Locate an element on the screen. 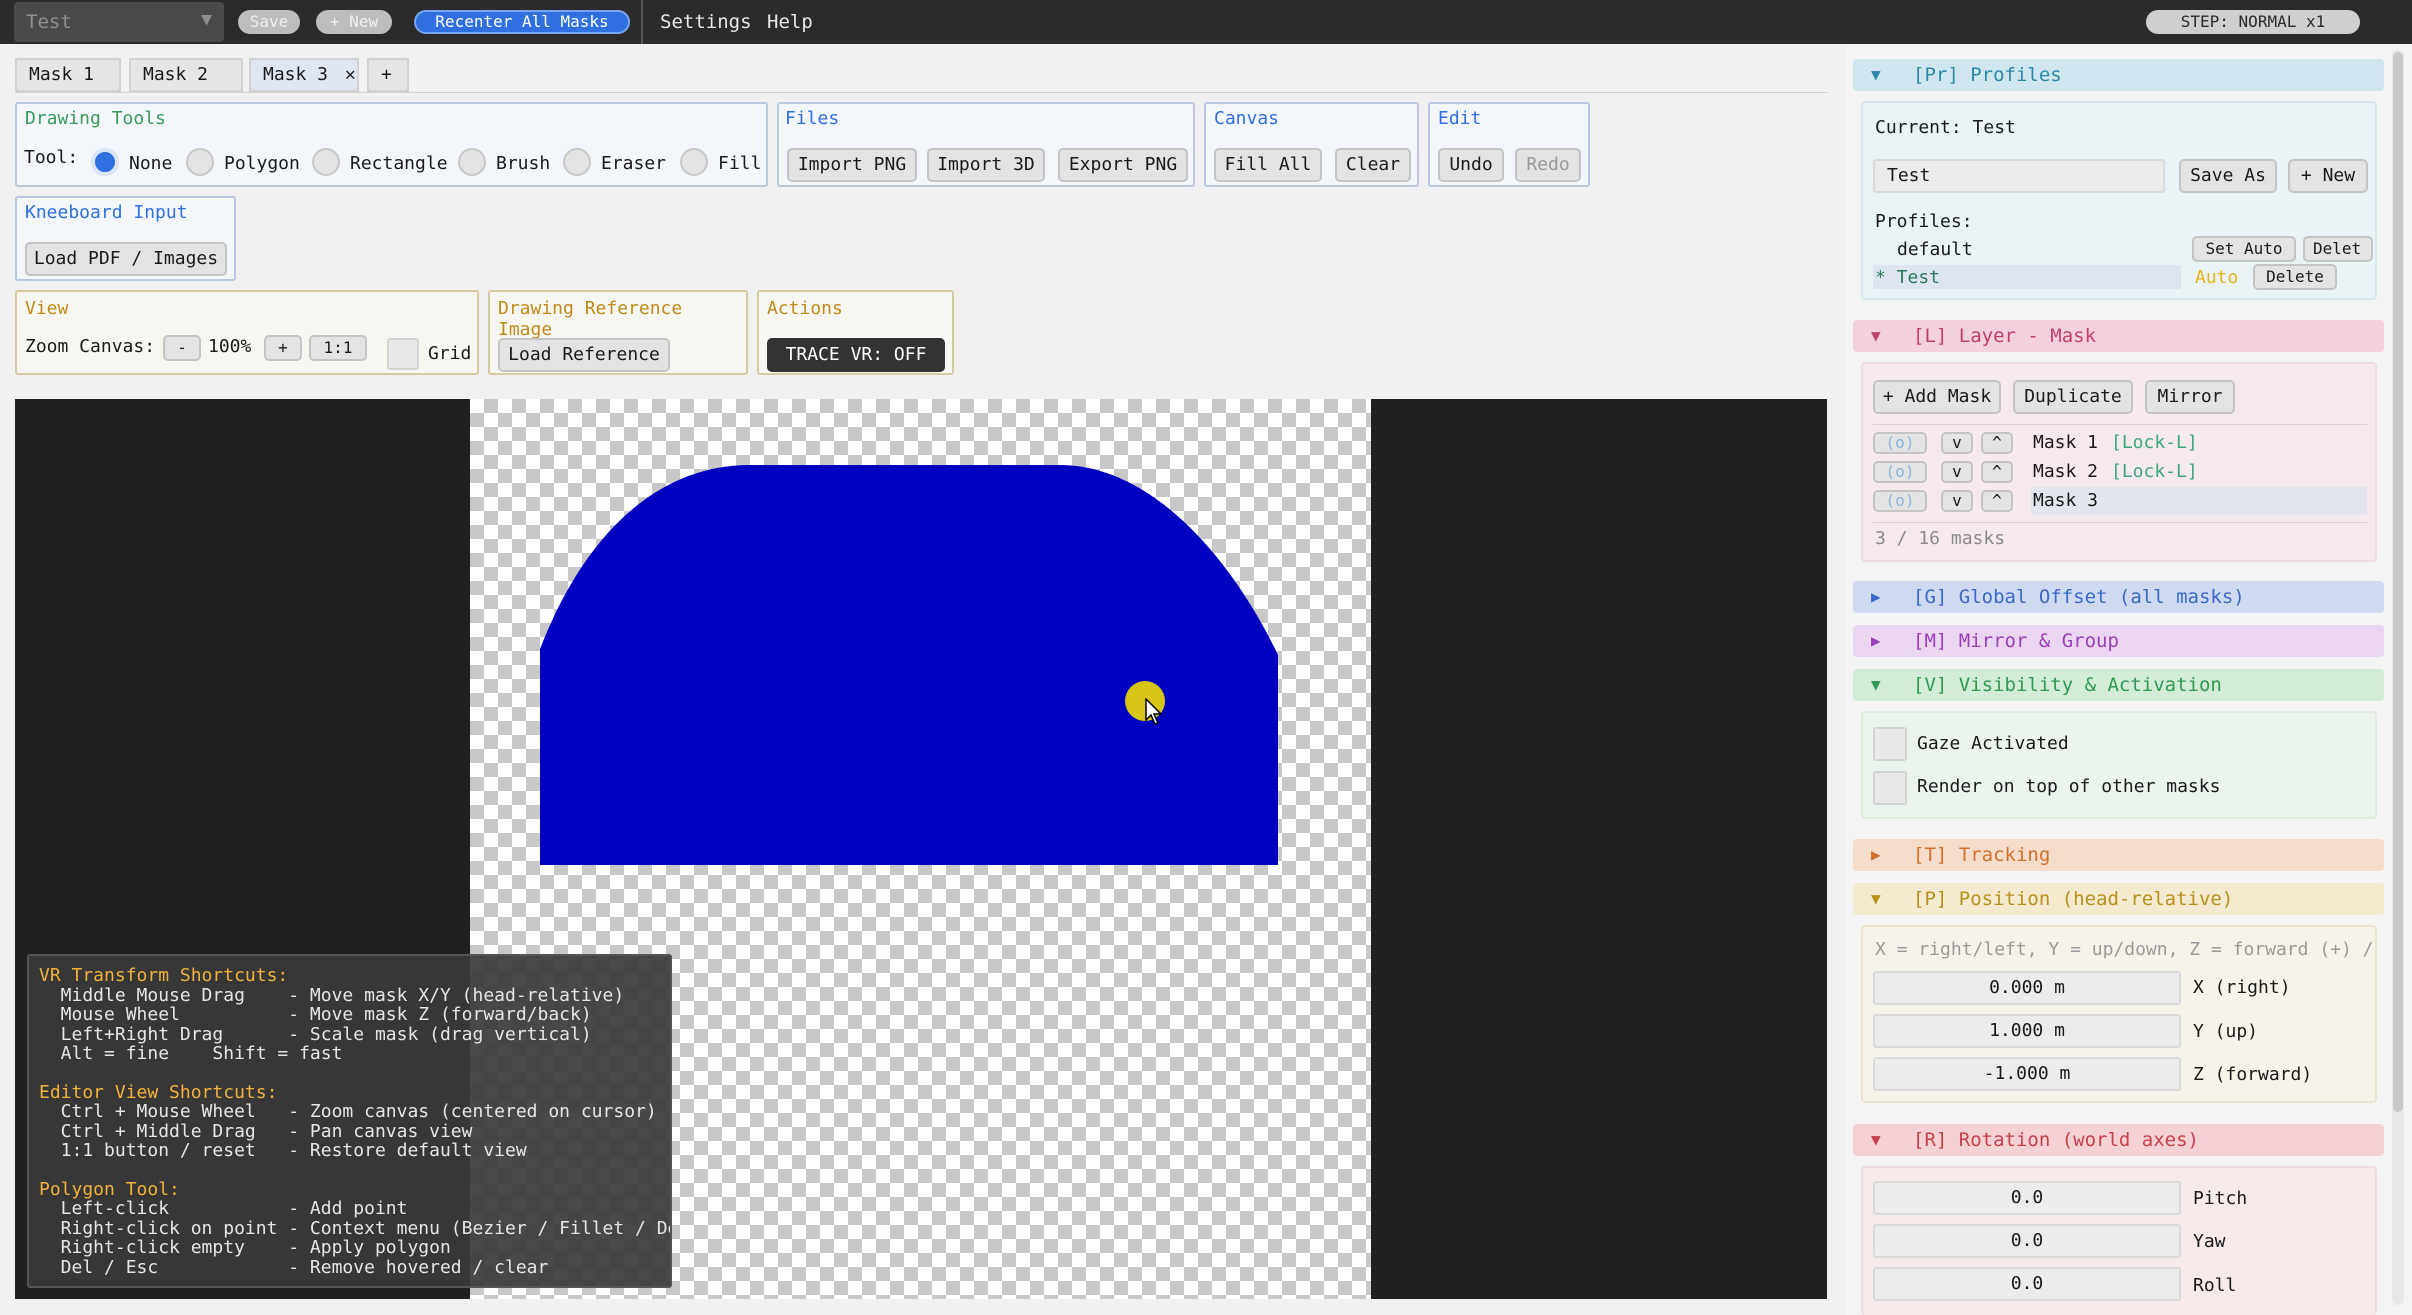 This screenshot has height=1315, width=2412. mask-name: Mask 2 is located at coordinates (2065, 471).